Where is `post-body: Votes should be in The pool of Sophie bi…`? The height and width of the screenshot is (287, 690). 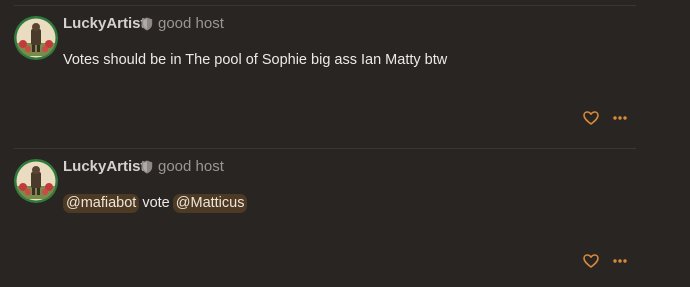 post-body: Votes should be in The pool of Sophie bi… is located at coordinates (255, 60).